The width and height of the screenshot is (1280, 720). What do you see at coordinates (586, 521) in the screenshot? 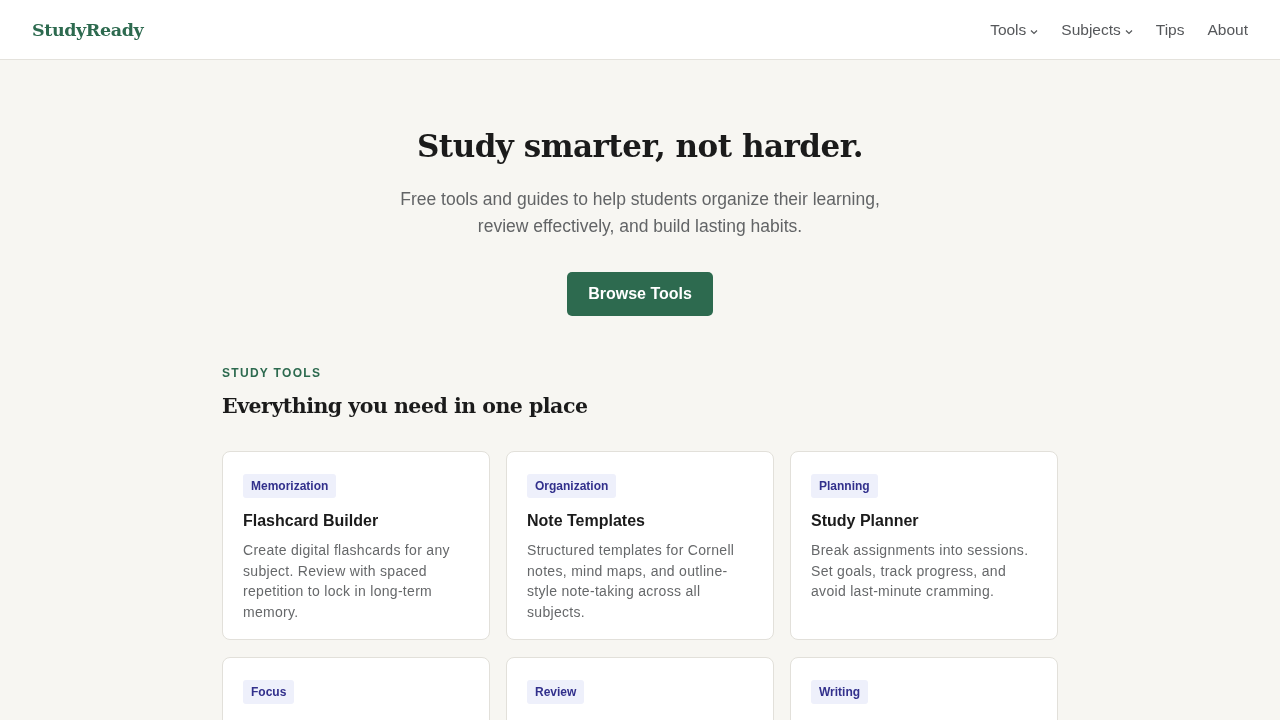
I see `card-title: Note Templates` at bounding box center [586, 521].